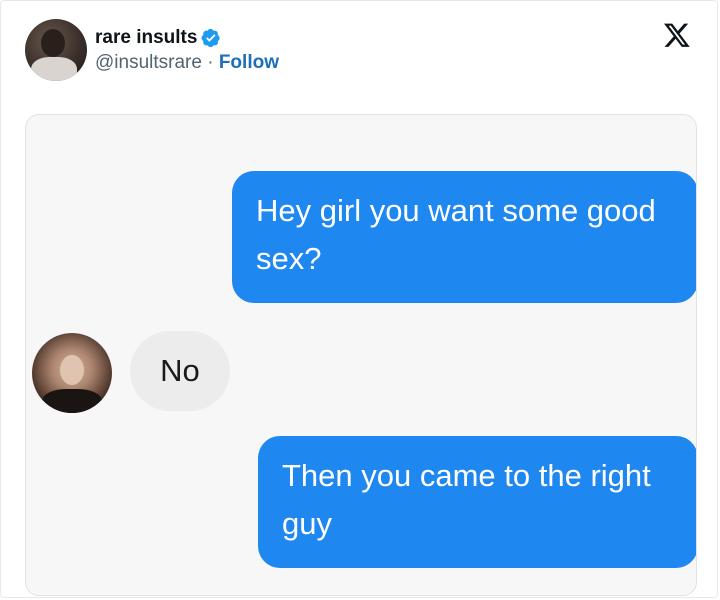 The image size is (720, 600). Describe the element at coordinates (56, 50) in the screenshot. I see `author-avatar` at that location.